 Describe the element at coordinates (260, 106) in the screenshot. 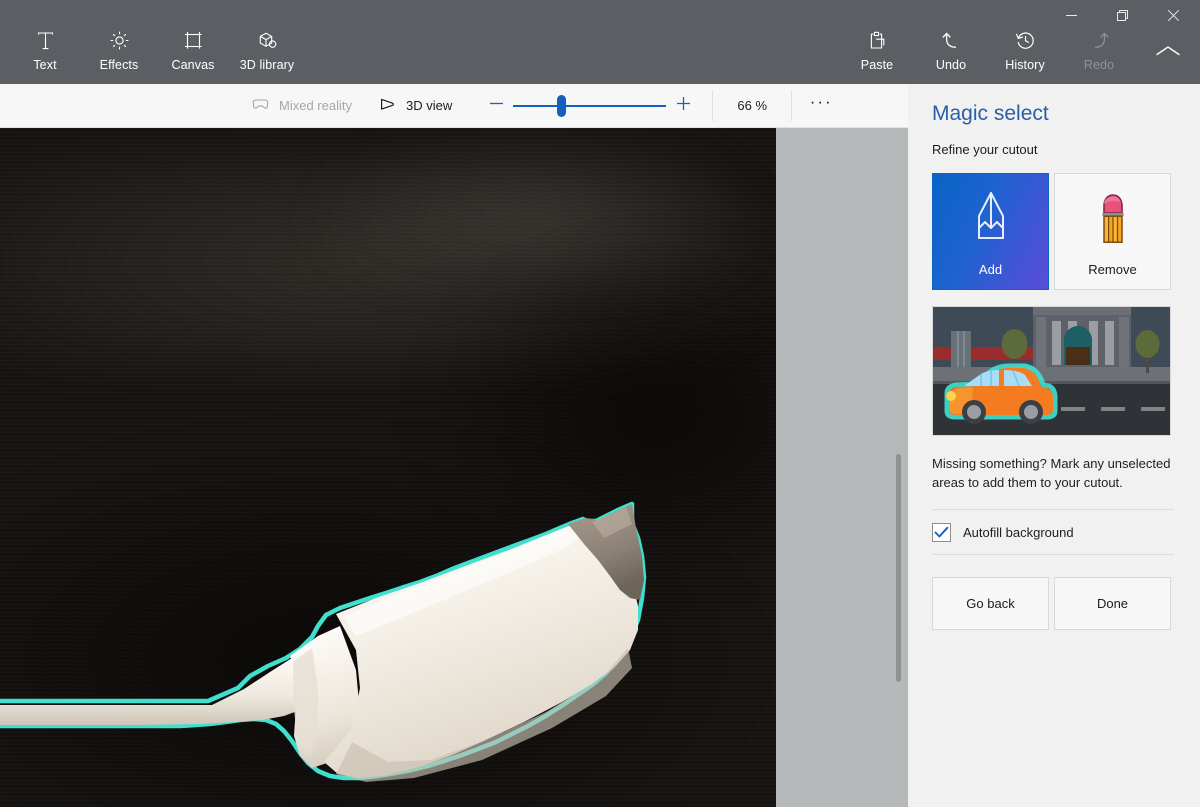

I see `mixed-reality-icon` at that location.